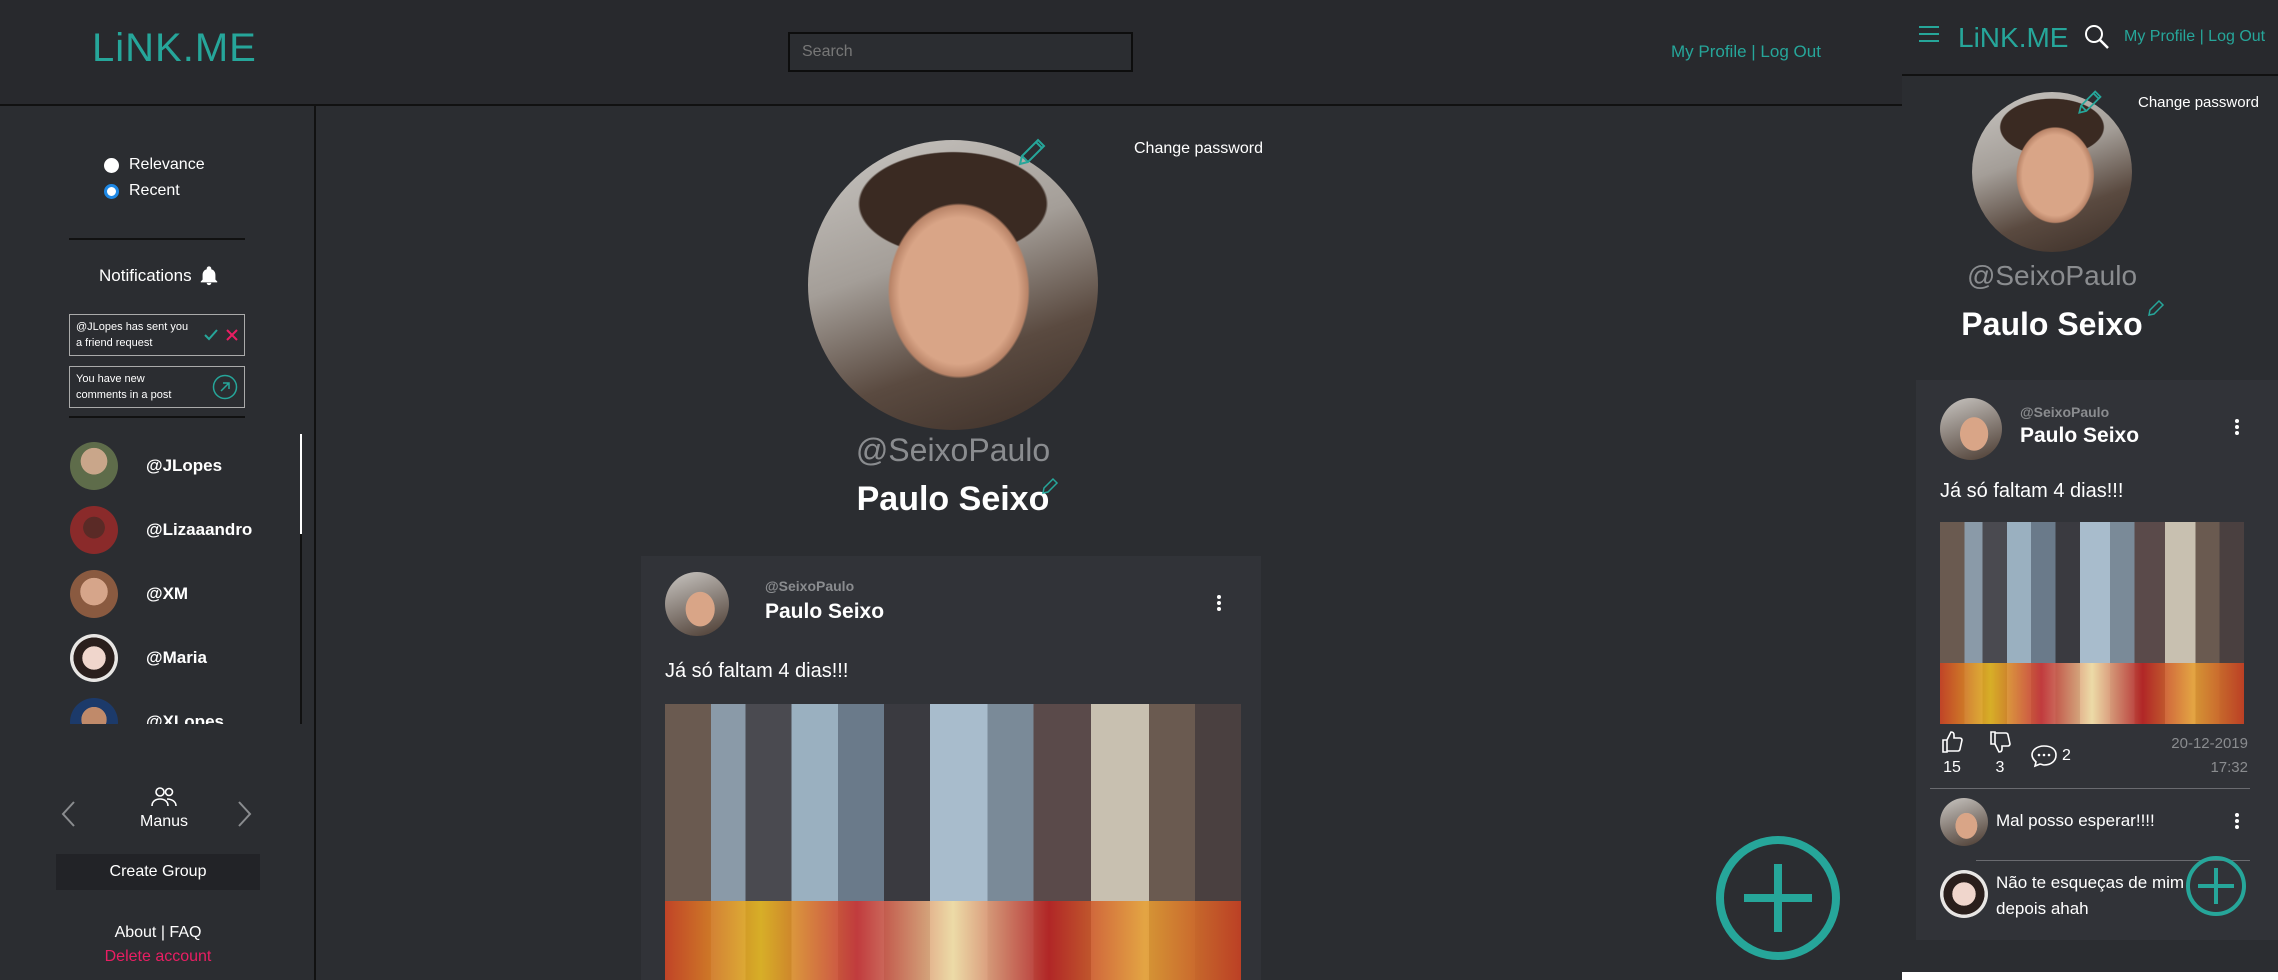 The image size is (2278, 980). I want to click on radio-button-selected, so click(111, 191).